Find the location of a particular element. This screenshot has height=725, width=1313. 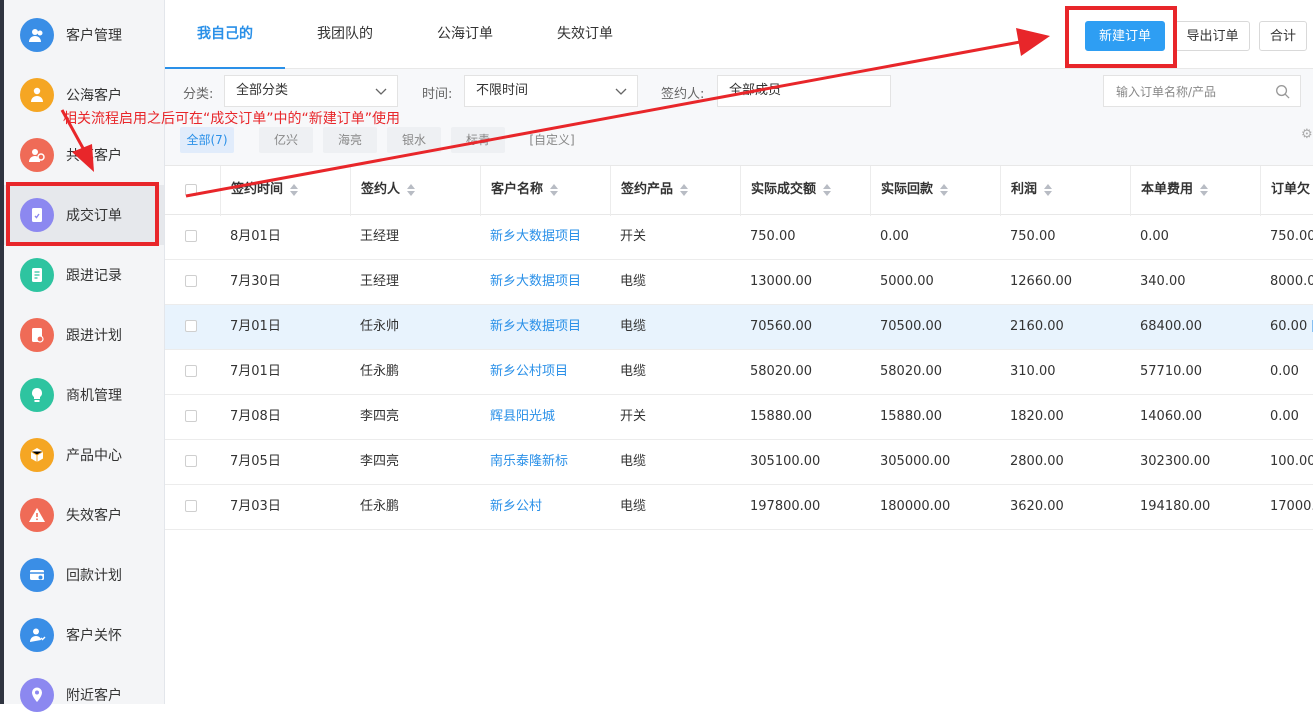

time-select: 不限时间 is located at coordinates (551, 91).